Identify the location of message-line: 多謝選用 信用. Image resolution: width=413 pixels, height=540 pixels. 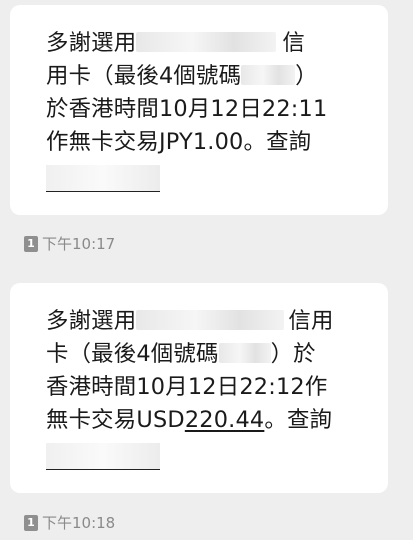
(190, 321).